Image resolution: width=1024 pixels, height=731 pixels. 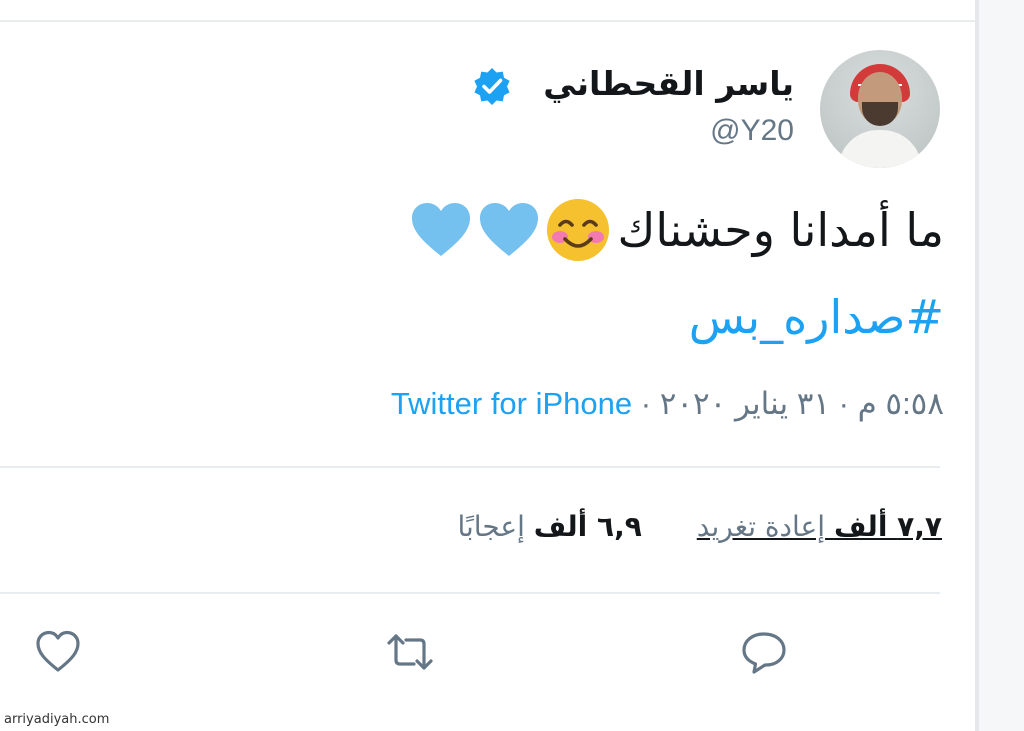 I want to click on tweet-body-text: ما أمدانا وحشناك, so click(x=780, y=230).